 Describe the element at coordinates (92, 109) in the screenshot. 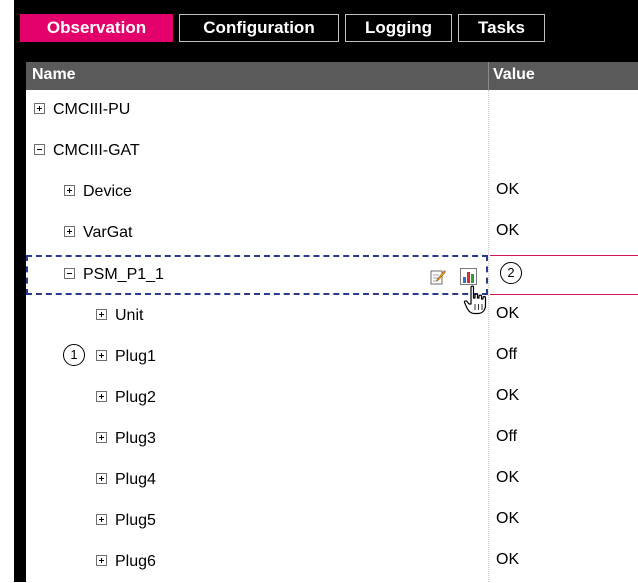

I see `row-label: CMCIII-PU` at that location.